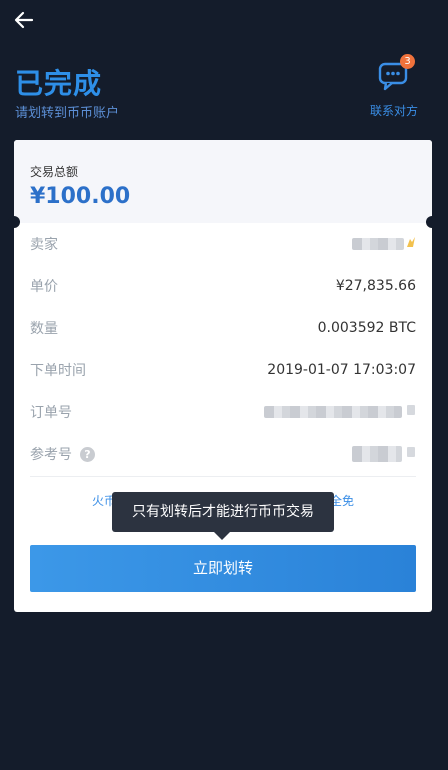 The image size is (448, 770). What do you see at coordinates (223, 370) in the screenshot?
I see `order-time-row: 下单时间 2019-01-07 17:03:07` at bounding box center [223, 370].